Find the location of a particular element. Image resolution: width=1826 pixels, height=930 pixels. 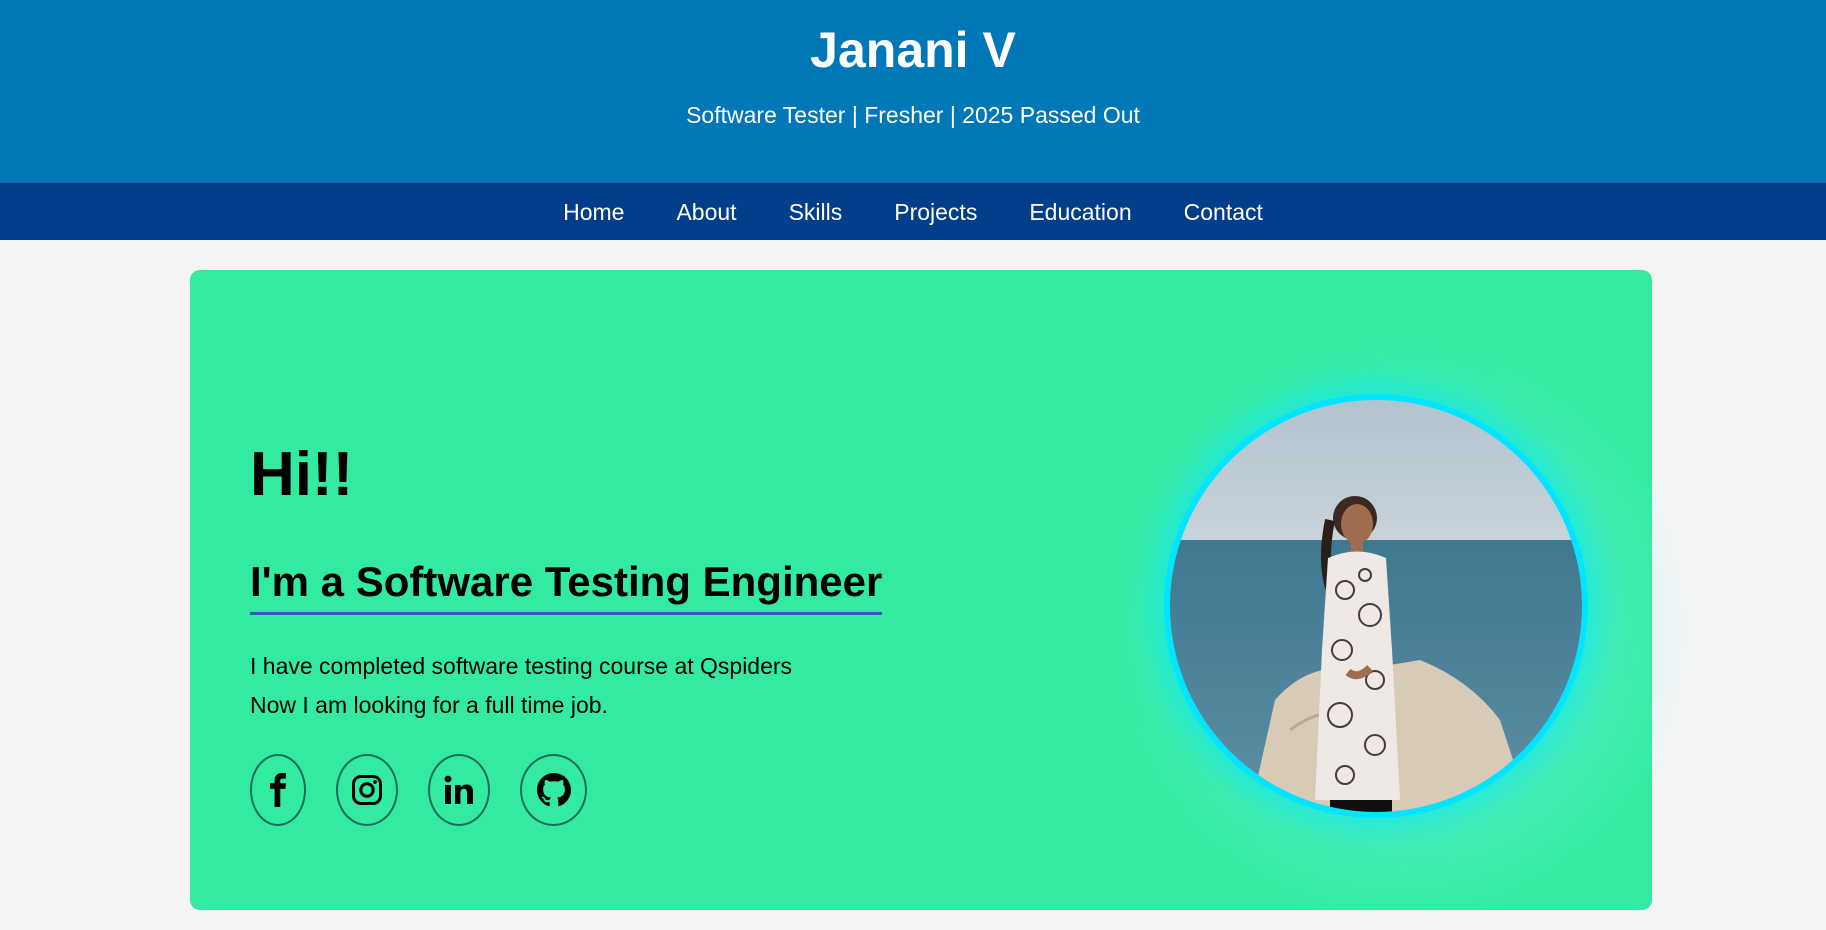

profile-photo-image is located at coordinates (1376, 606).